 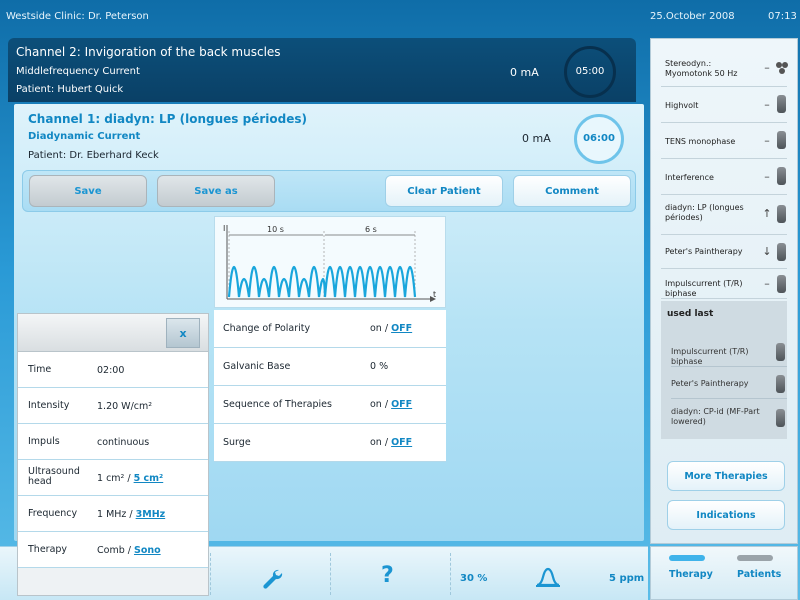 I want to click on channel-1-patient: Patient: Dr. Eberhard Keck, so click(x=93, y=155).